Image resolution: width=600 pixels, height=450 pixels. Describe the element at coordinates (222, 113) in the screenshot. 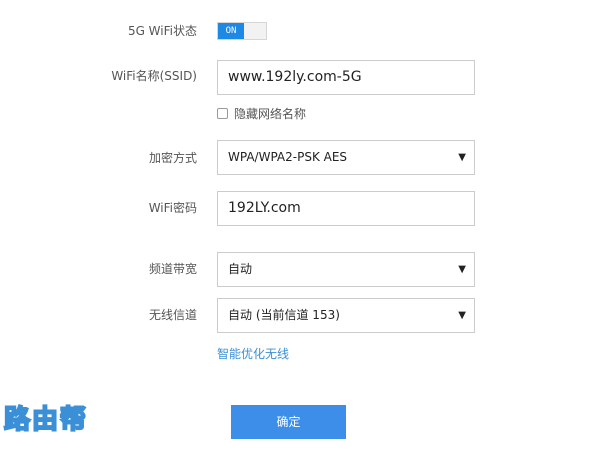

I see `hide-network-checkbox` at that location.